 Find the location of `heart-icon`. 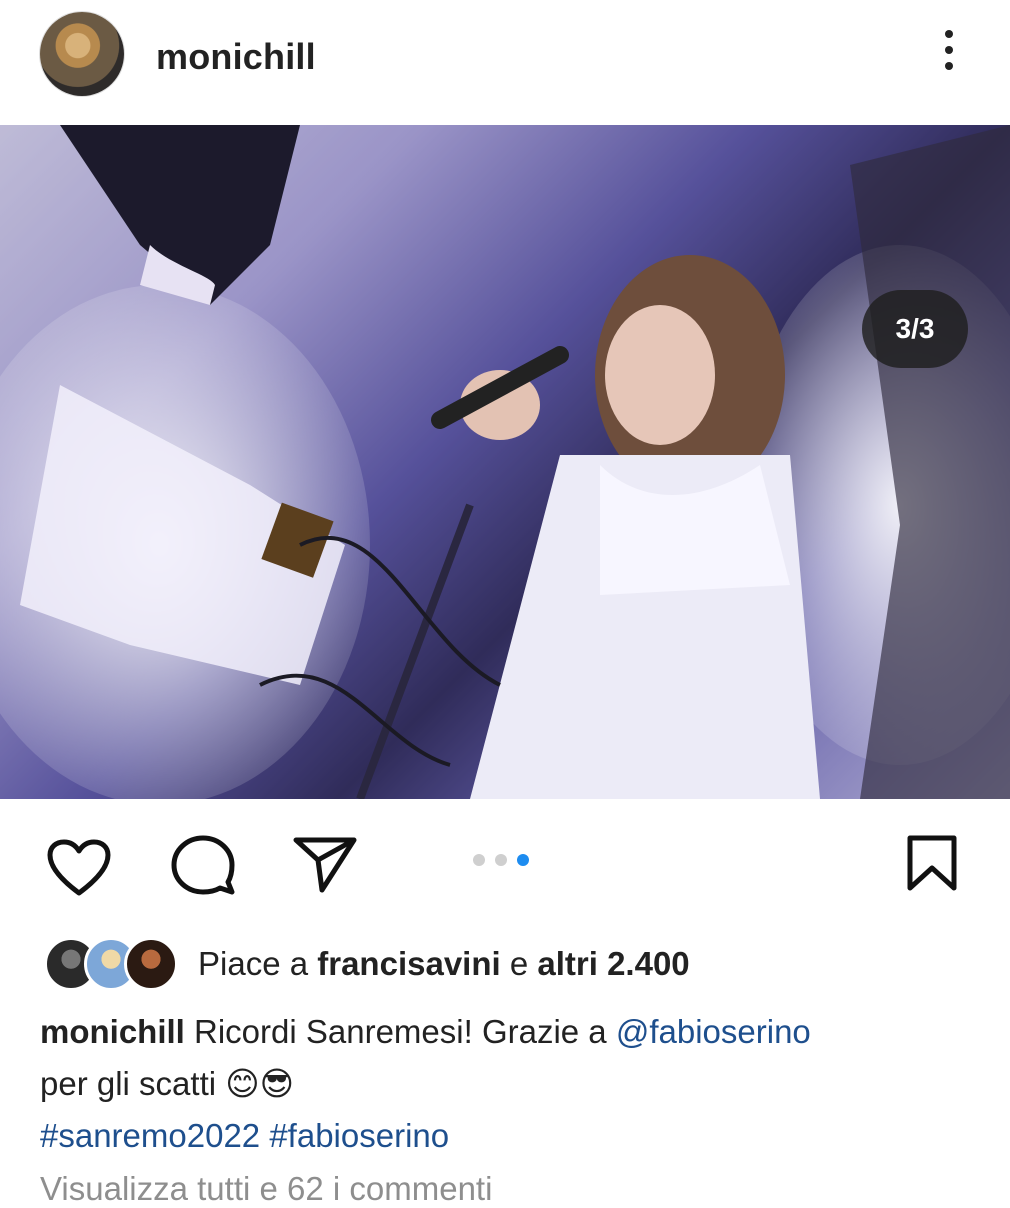

heart-icon is located at coordinates (79, 870).